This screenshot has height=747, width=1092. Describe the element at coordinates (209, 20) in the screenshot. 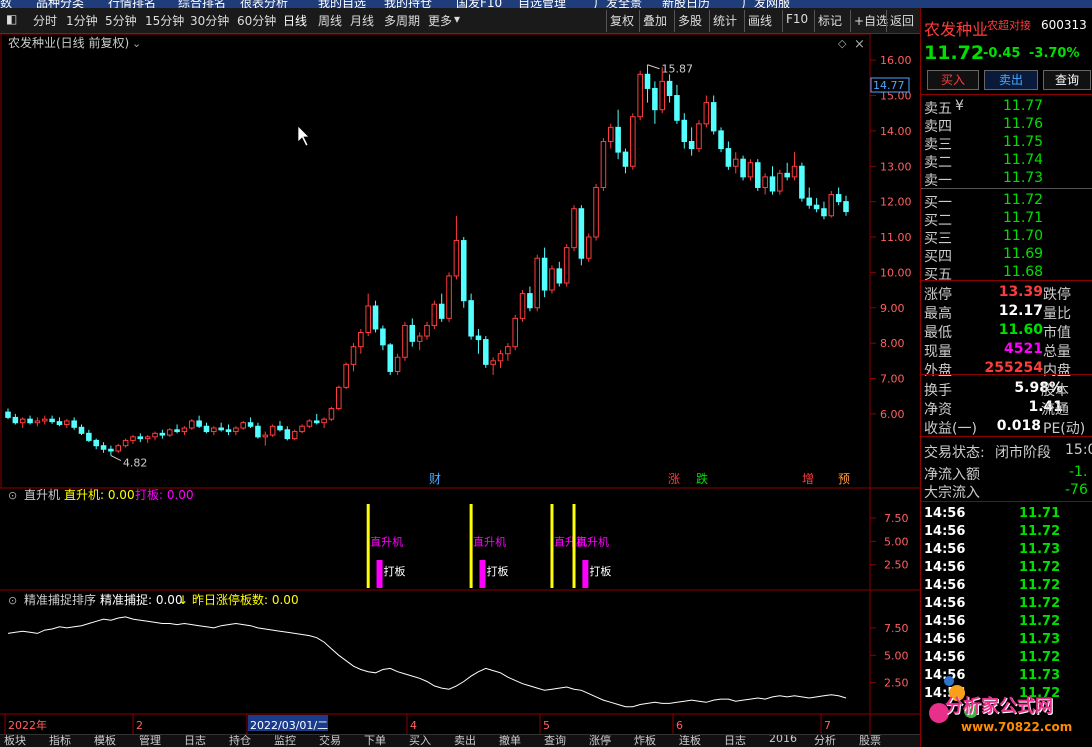

I see `period-tab: 30分钟` at that location.